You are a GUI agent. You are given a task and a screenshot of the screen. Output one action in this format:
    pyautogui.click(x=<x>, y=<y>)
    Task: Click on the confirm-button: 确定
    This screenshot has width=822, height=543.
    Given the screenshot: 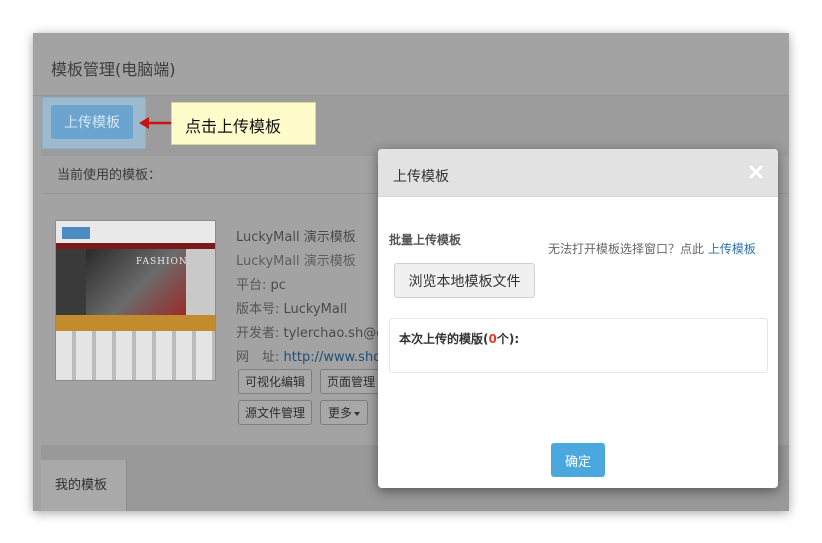 What is the action you would take?
    pyautogui.click(x=578, y=460)
    